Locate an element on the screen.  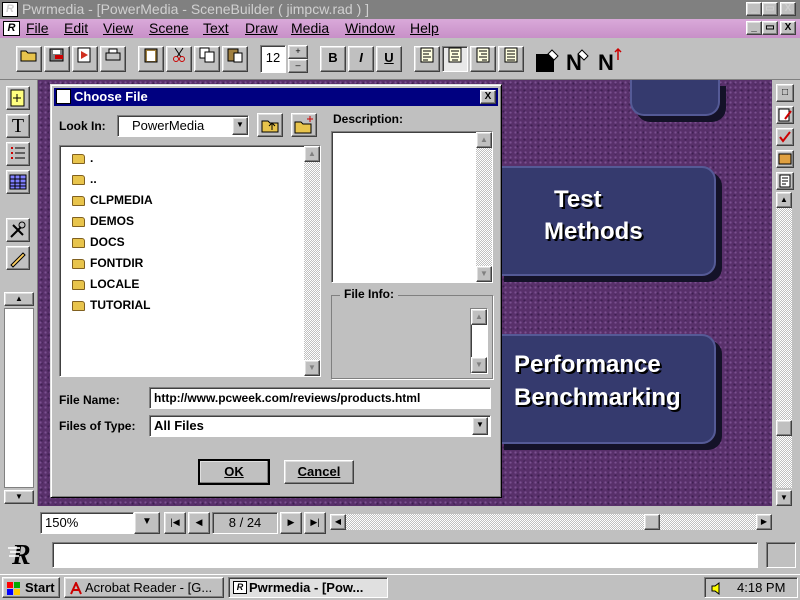
up-folder-icon is located at coordinates (270, 125).